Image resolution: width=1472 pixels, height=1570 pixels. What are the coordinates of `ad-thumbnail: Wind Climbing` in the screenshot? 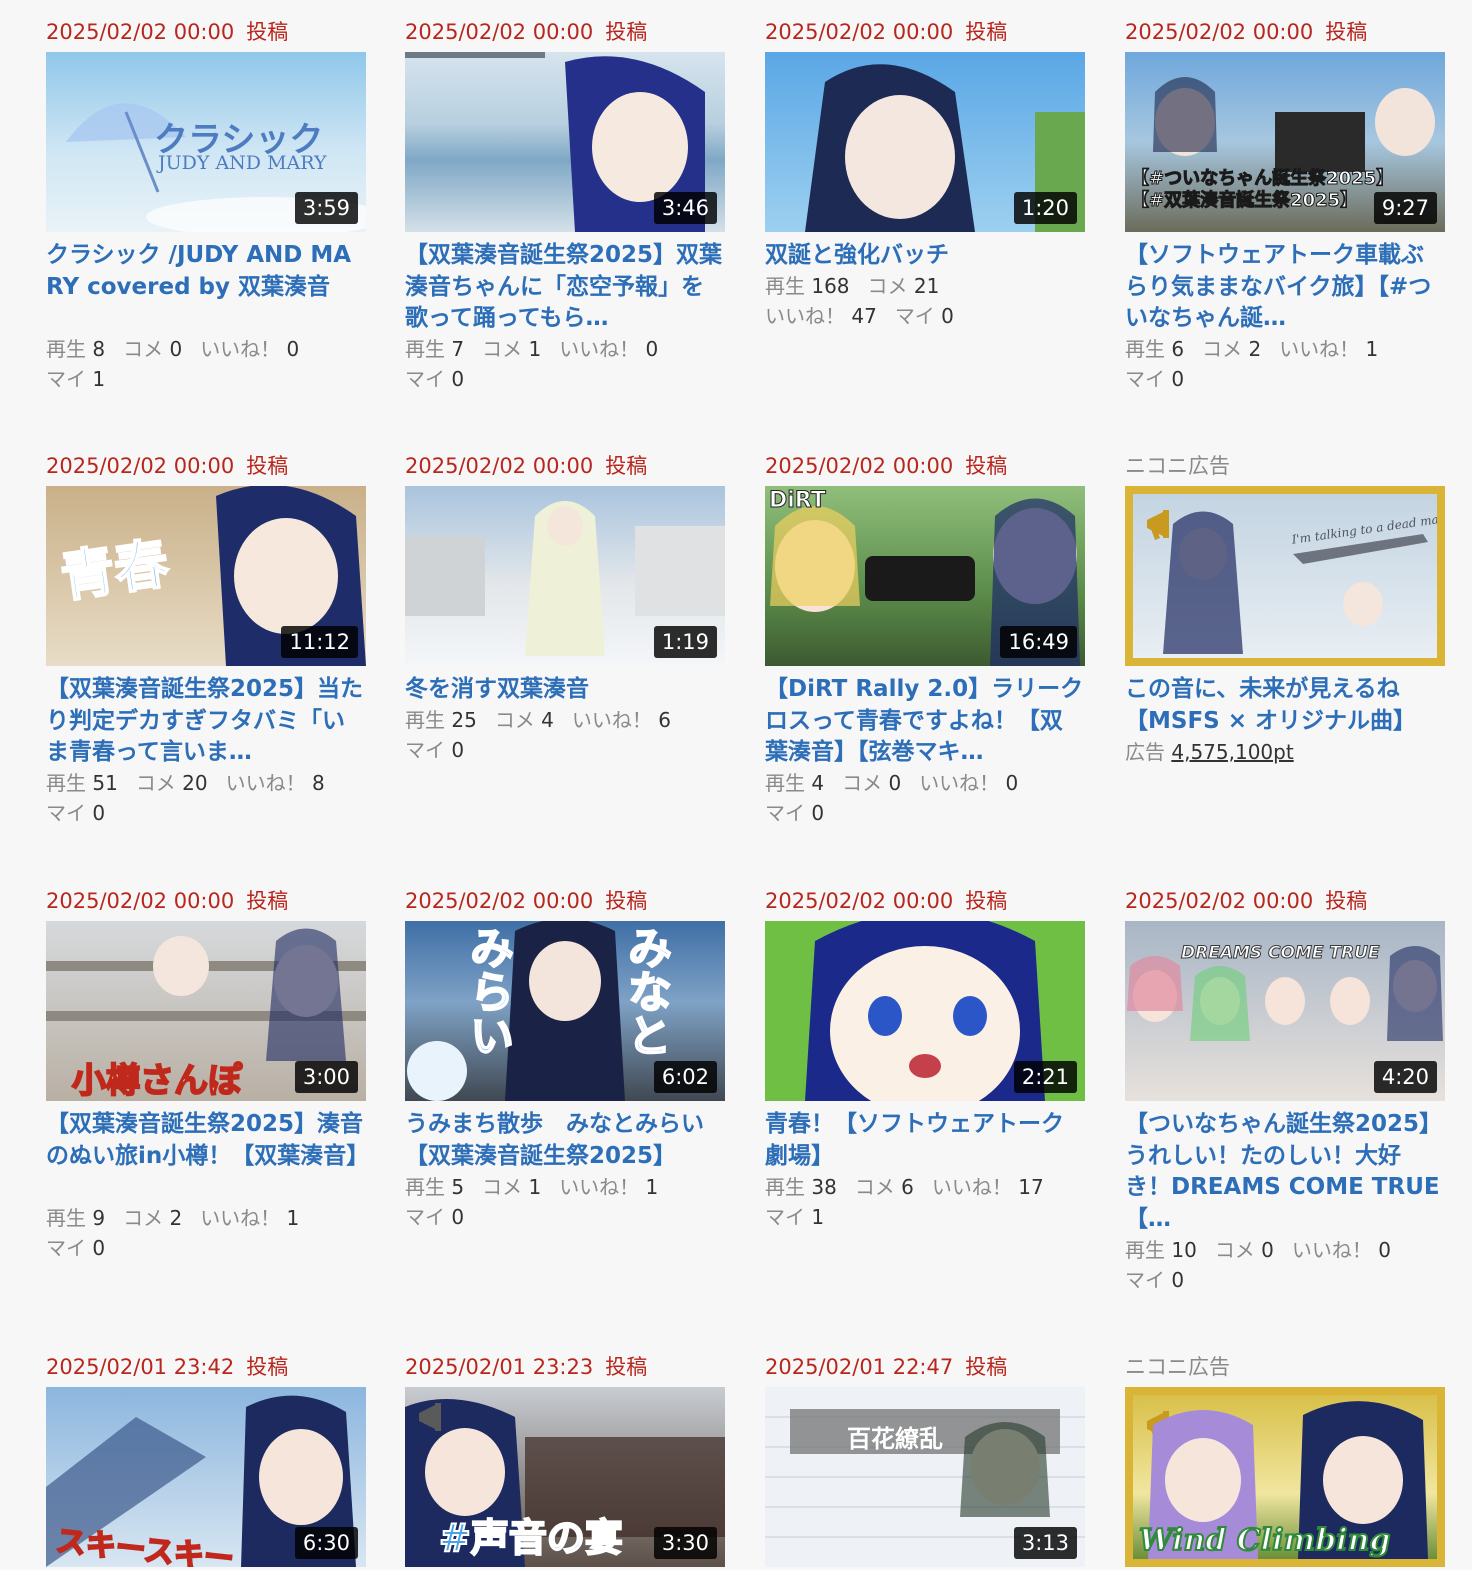 It's located at (1285, 1477).